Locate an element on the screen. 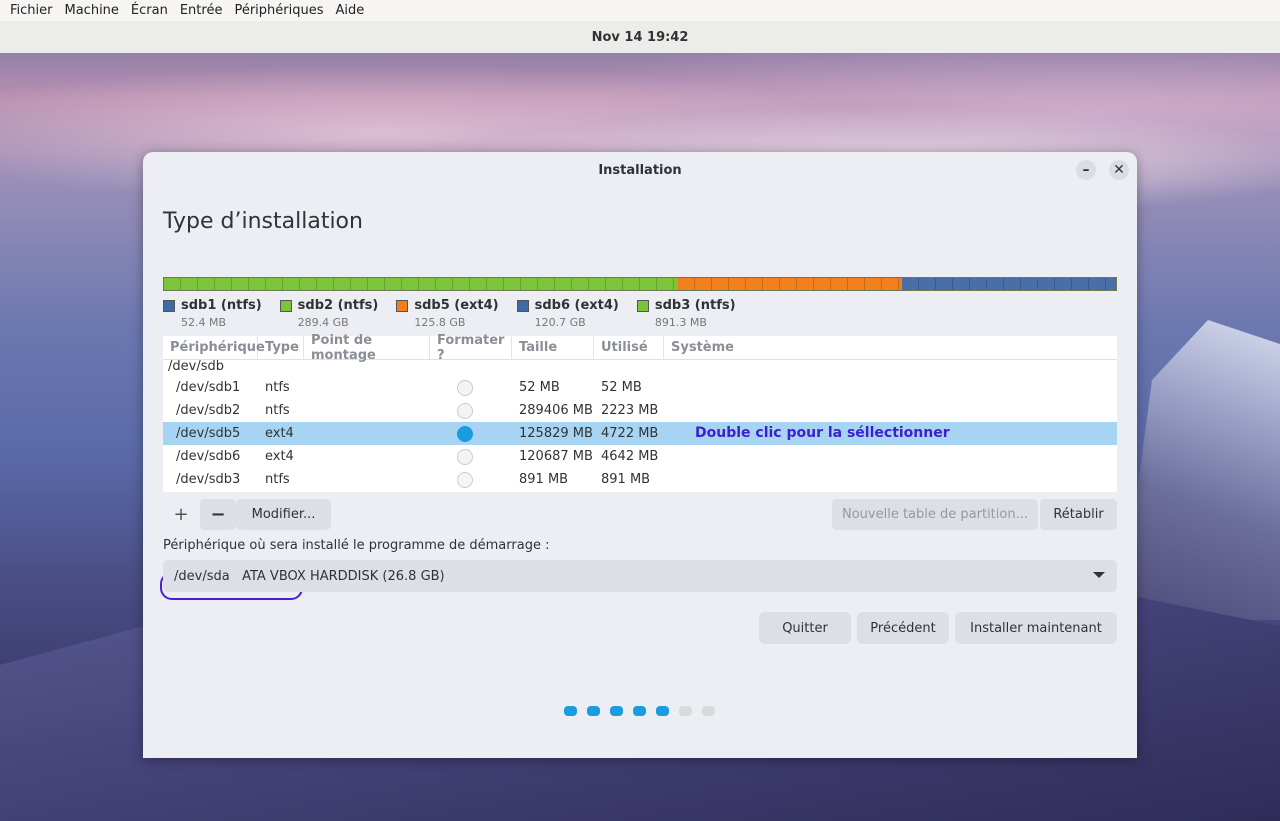 Image resolution: width=1280 pixels, height=821 pixels. menu-entree: Entrée is located at coordinates (201, 10).